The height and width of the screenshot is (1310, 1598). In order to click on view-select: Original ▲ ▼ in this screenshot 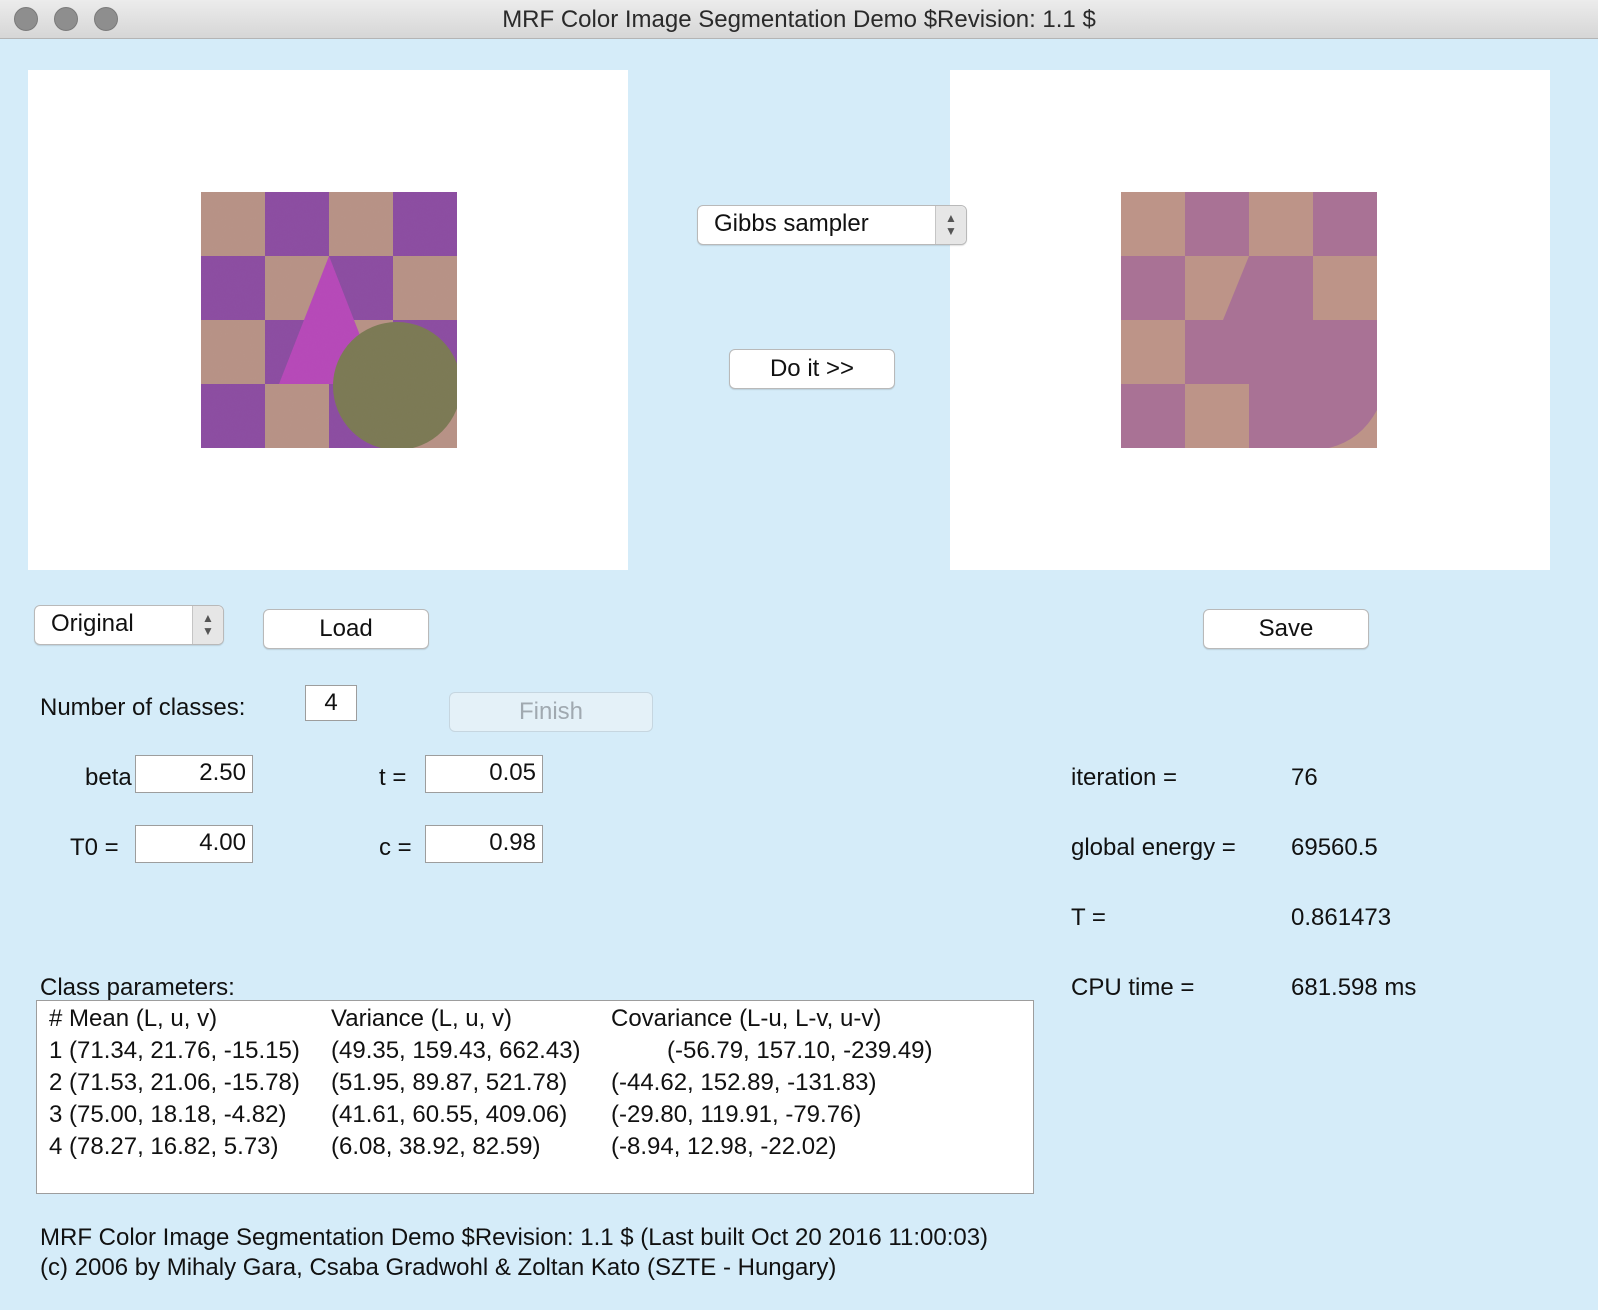, I will do `click(129, 625)`.